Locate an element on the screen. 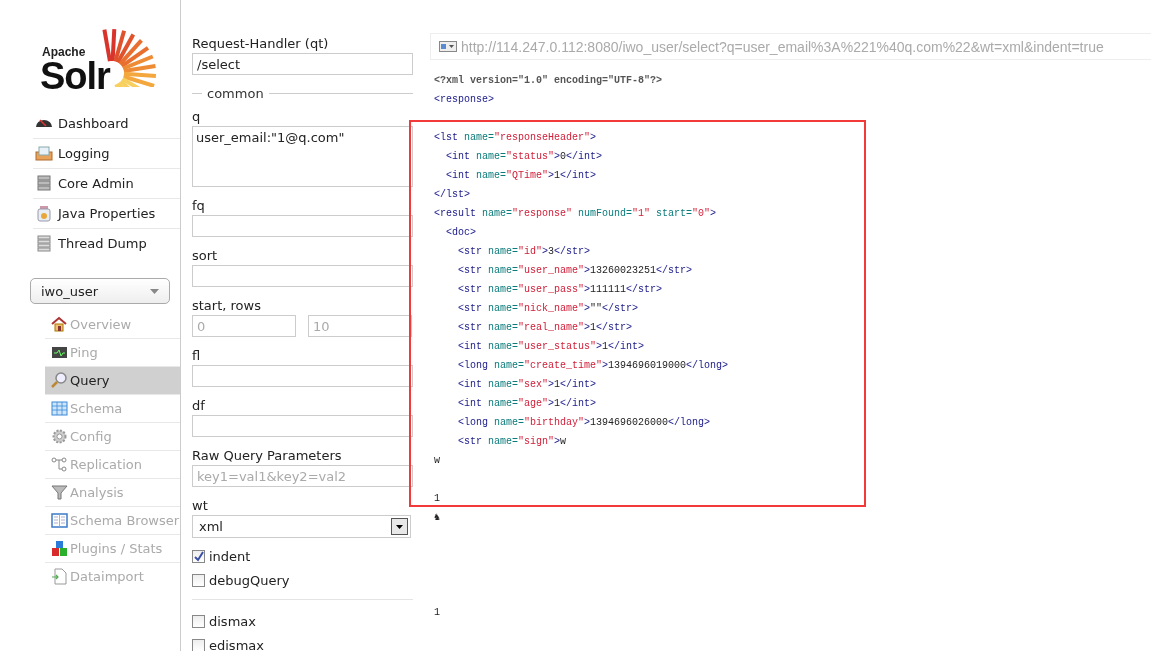  code-line: <response> is located at coordinates (464, 100).